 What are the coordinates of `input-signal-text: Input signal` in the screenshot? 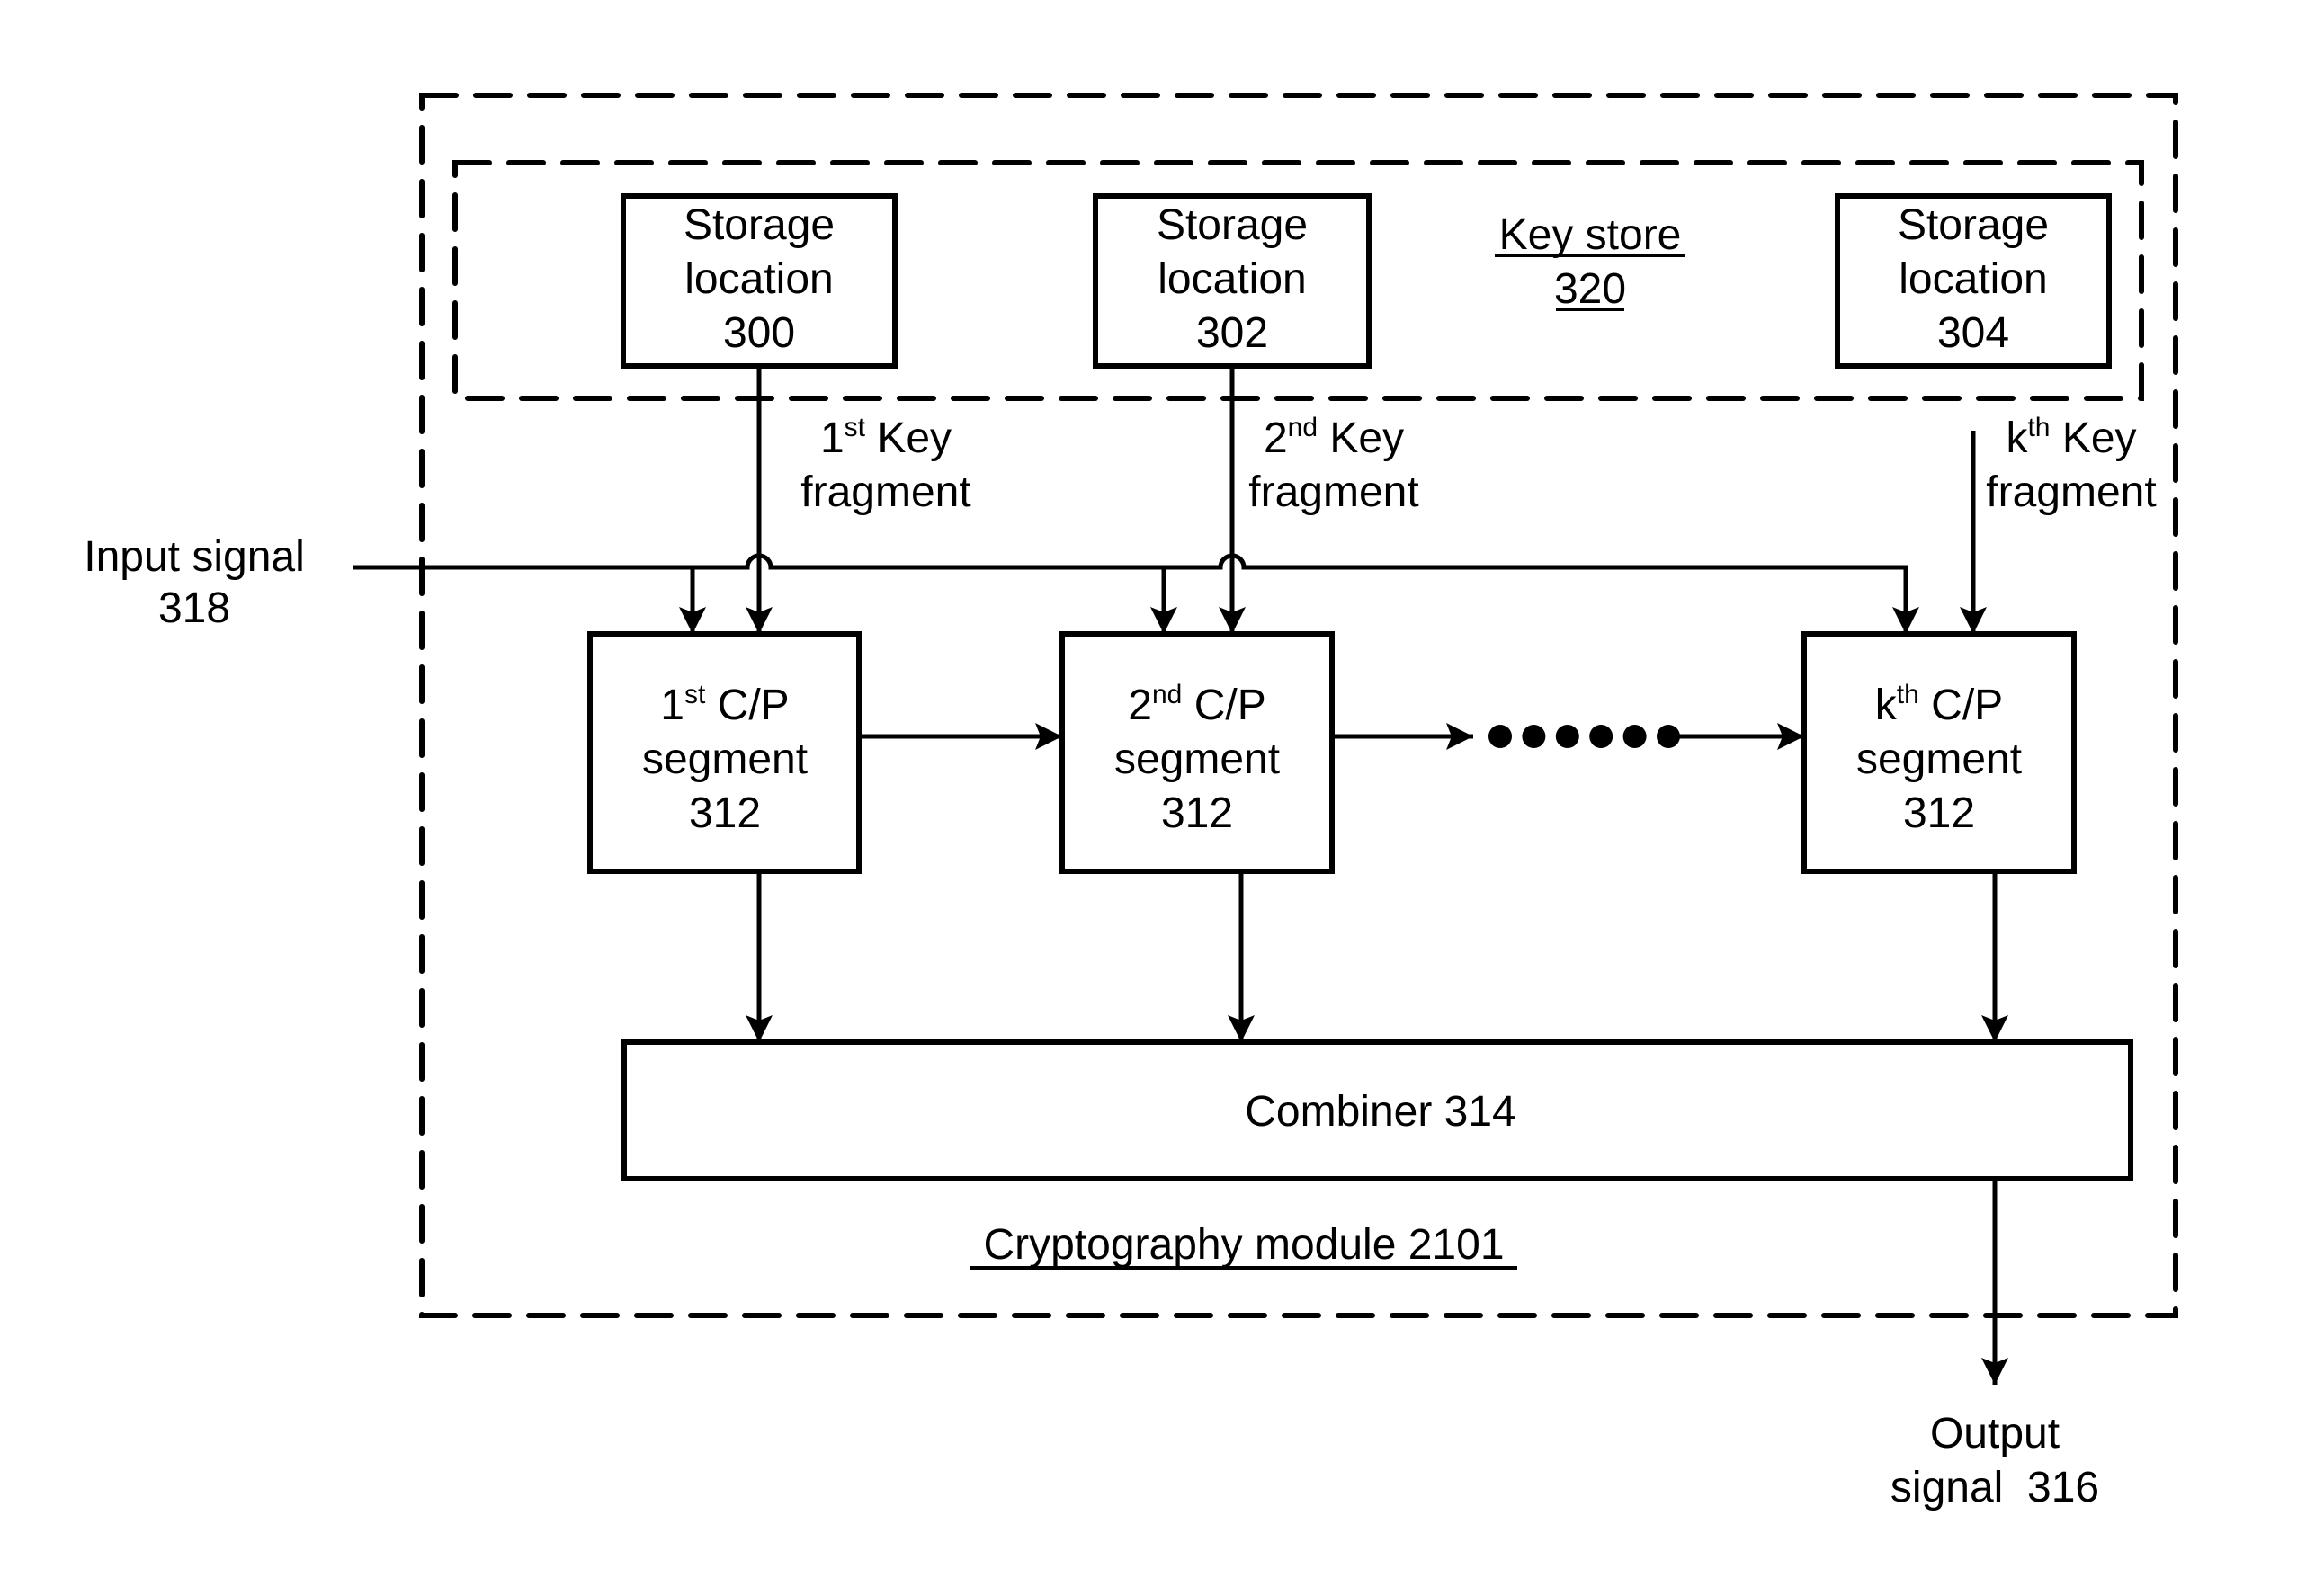 It's located at (194, 557).